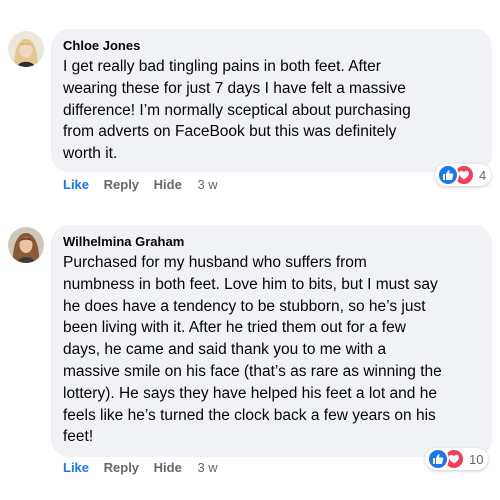 This screenshot has height=500, width=500. I want to click on comment-author: Chloe Jones, so click(271, 45).